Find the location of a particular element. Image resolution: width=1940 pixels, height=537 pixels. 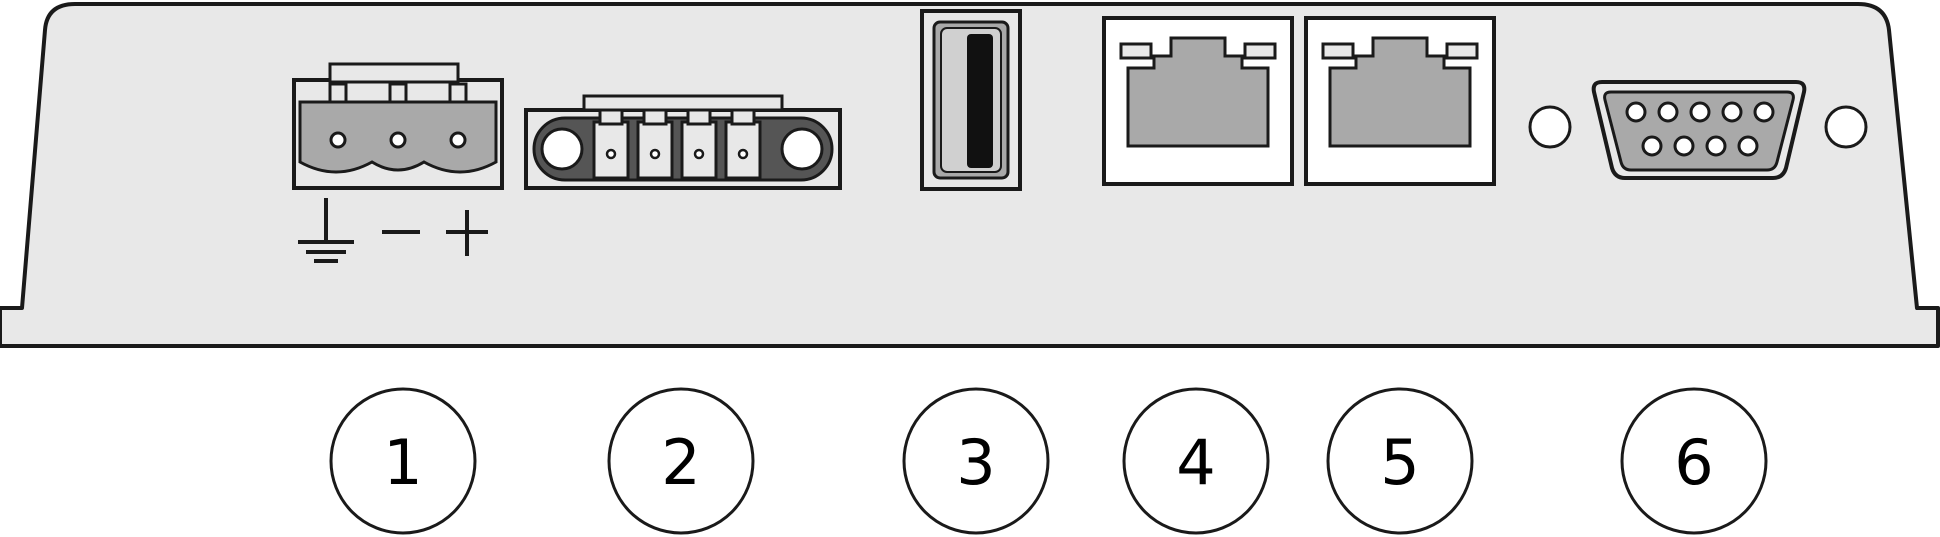

callout-3: 3 is located at coordinates (976, 461).